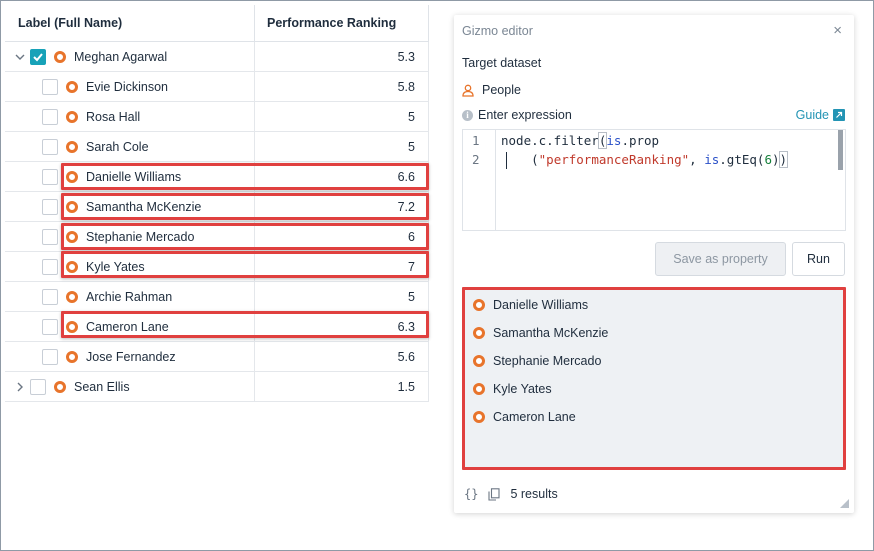 This screenshot has height=551, width=874. Describe the element at coordinates (840, 150) in the screenshot. I see `editor-scrollbar` at that location.